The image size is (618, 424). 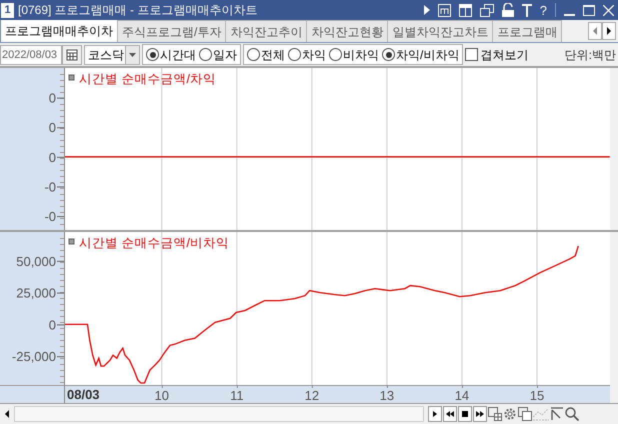 I want to click on radio-option: 일자, so click(x=218, y=55).